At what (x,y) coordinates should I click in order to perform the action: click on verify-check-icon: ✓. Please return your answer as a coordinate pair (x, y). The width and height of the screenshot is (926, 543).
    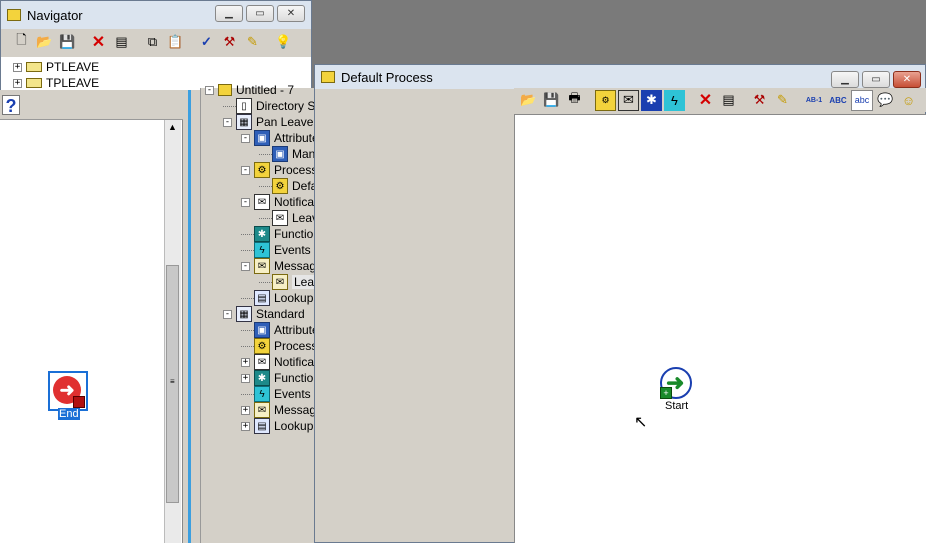
    Looking at the image, I should click on (206, 42).